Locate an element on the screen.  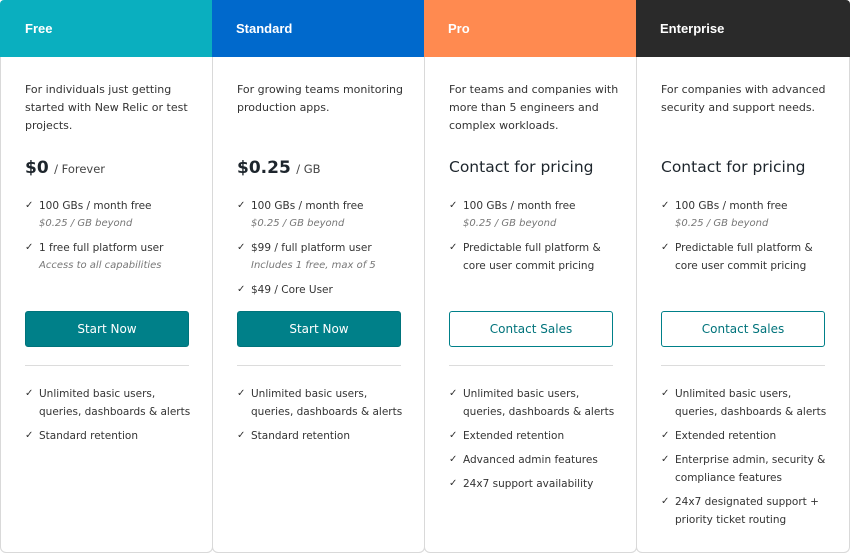
feature-text: $99 / full platform user is located at coordinates (311, 248).